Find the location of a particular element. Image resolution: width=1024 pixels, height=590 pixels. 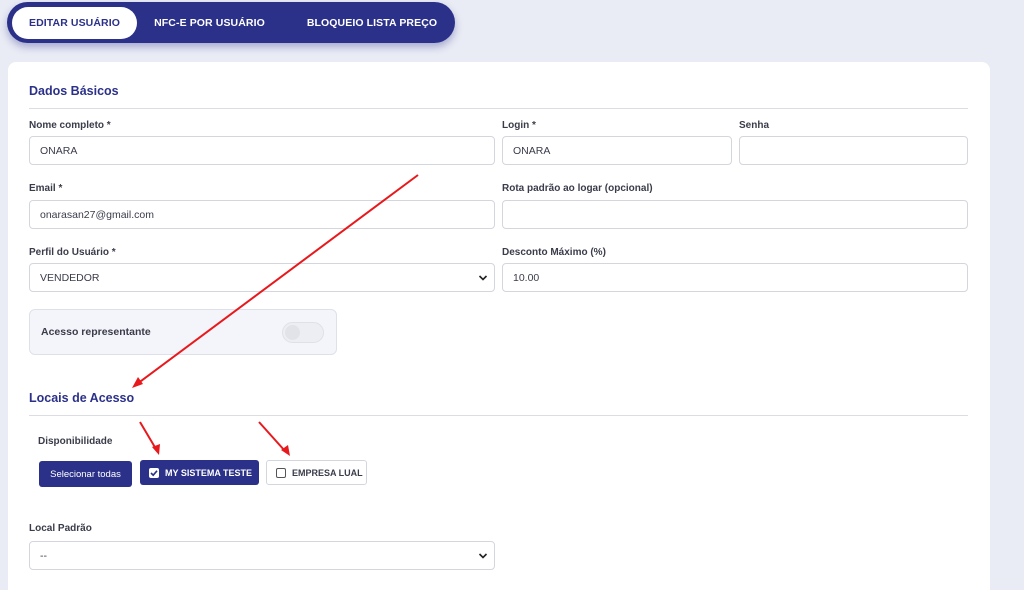

location-option-label: EMPRESA LUAL is located at coordinates (327, 472).